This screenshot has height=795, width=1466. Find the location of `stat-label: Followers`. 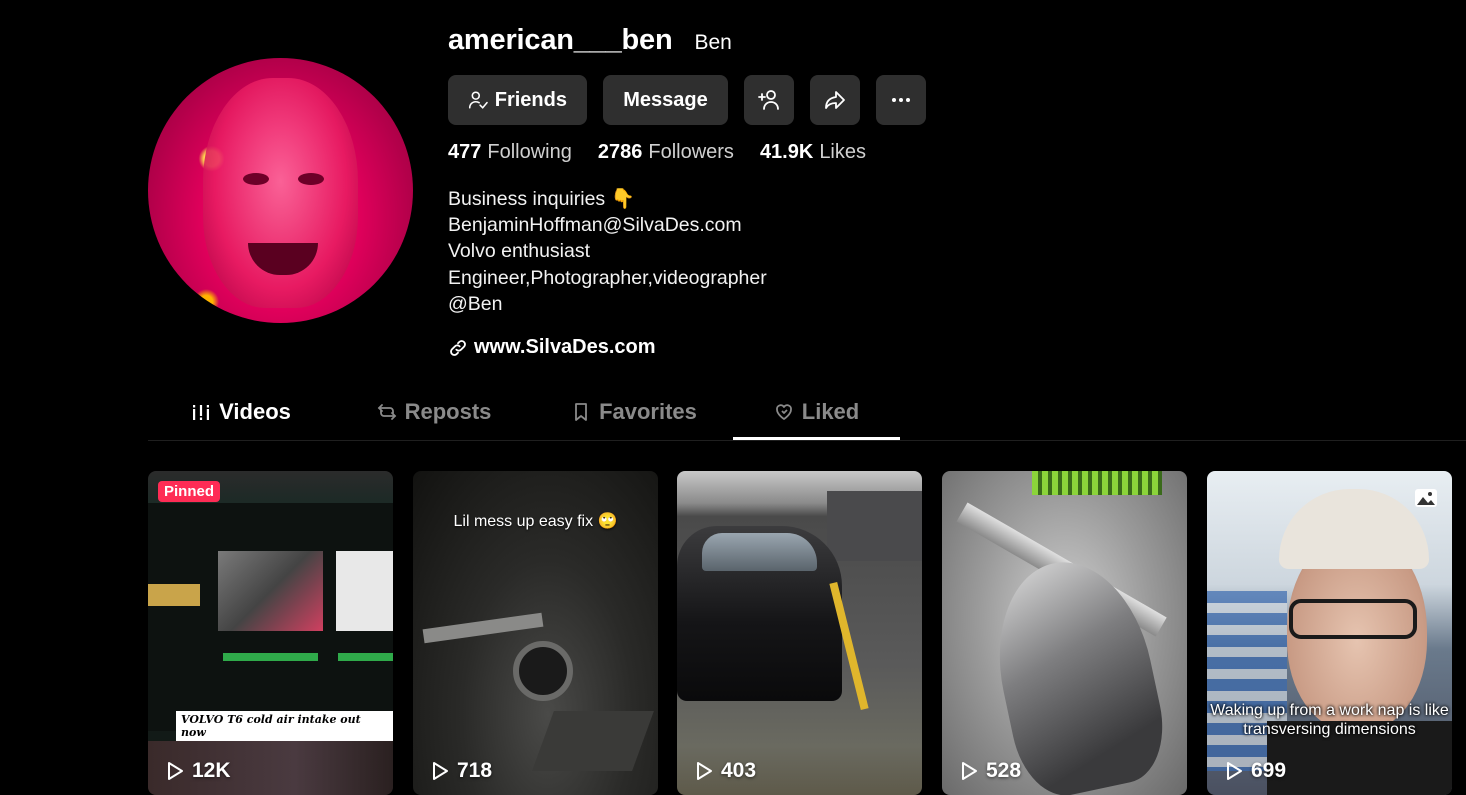

stat-label: Followers is located at coordinates (691, 152).